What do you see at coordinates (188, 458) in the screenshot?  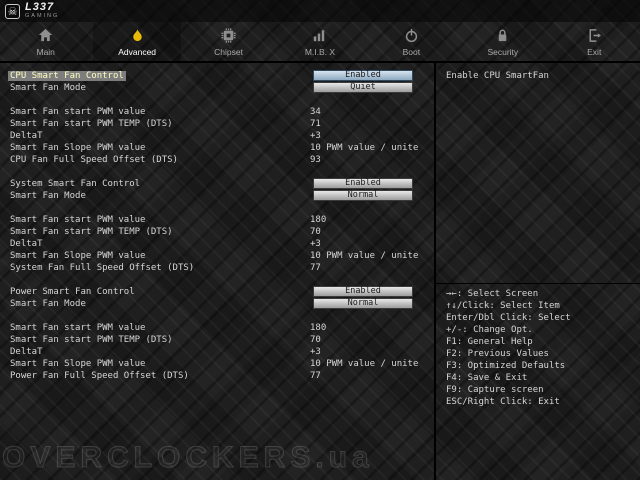 I see `watermark: OVERCLOCKERS.ua` at bounding box center [188, 458].